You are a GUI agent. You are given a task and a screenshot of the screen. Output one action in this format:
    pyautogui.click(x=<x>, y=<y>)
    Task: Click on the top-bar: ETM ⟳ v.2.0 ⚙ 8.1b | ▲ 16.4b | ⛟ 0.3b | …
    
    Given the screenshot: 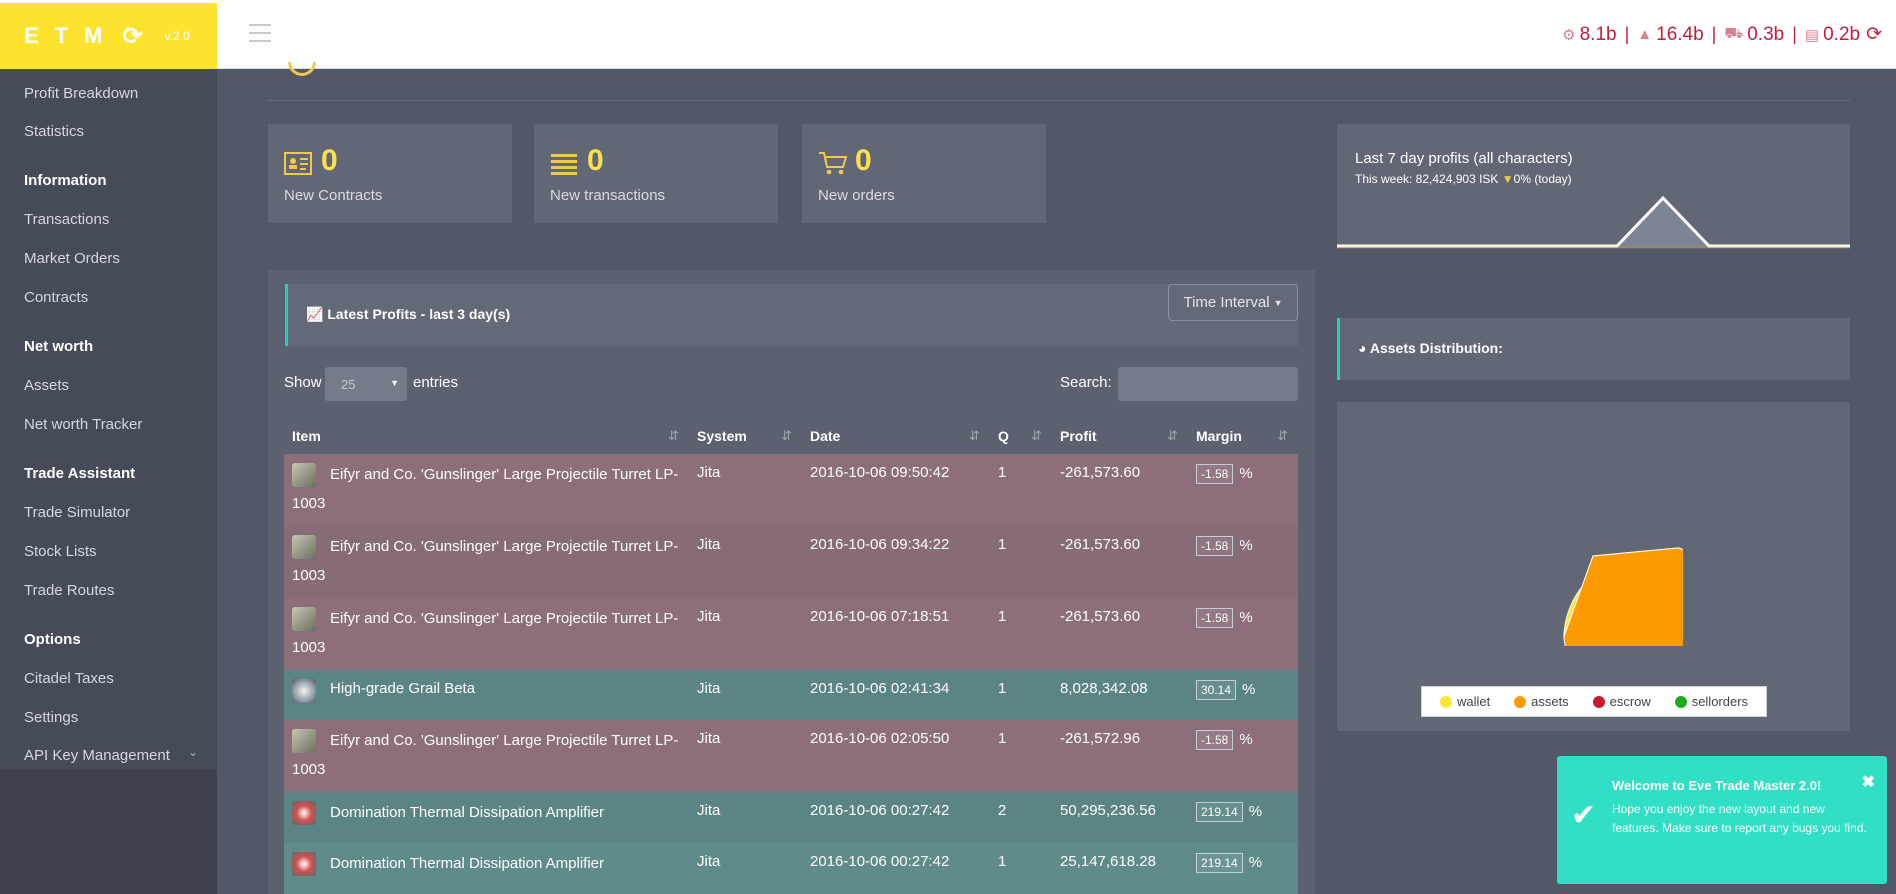 What is the action you would take?
    pyautogui.click(x=948, y=34)
    